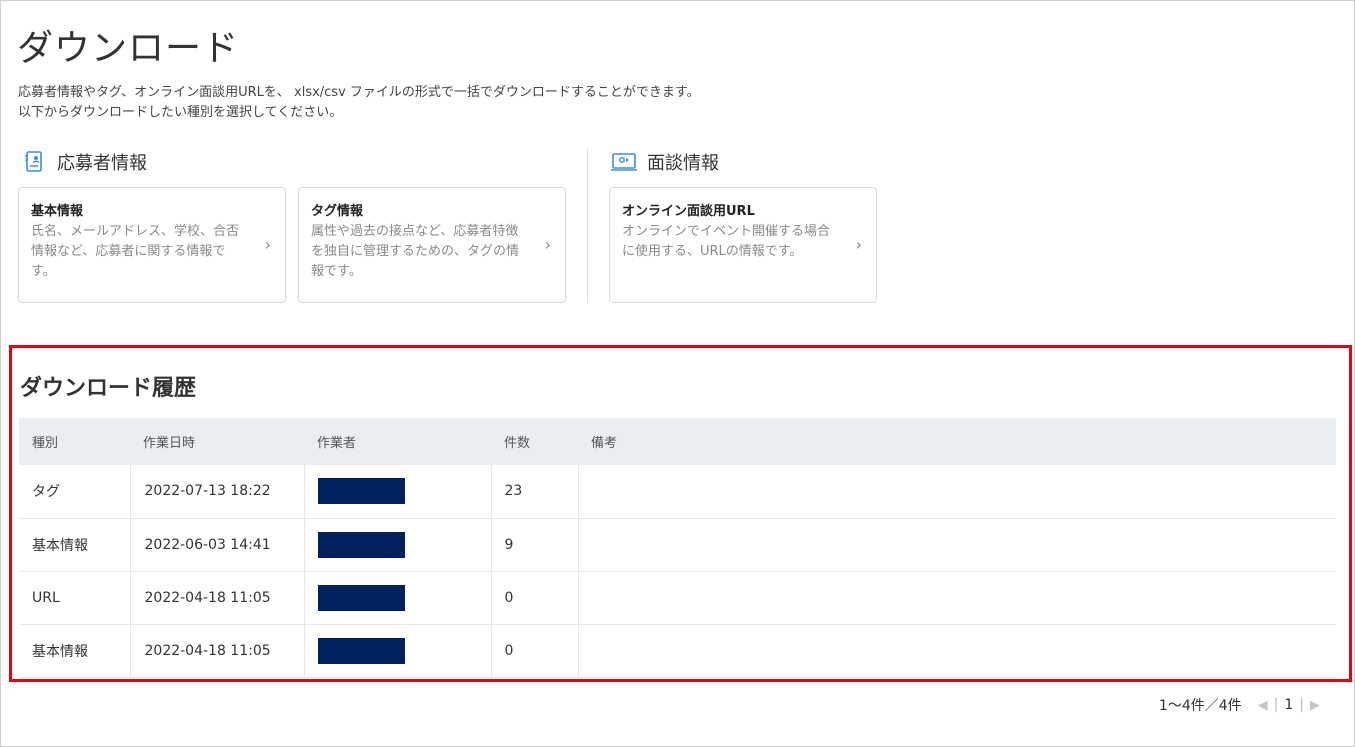 This screenshot has width=1355, height=747. Describe the element at coordinates (534, 545) in the screenshot. I see `cell-count: 9` at that location.